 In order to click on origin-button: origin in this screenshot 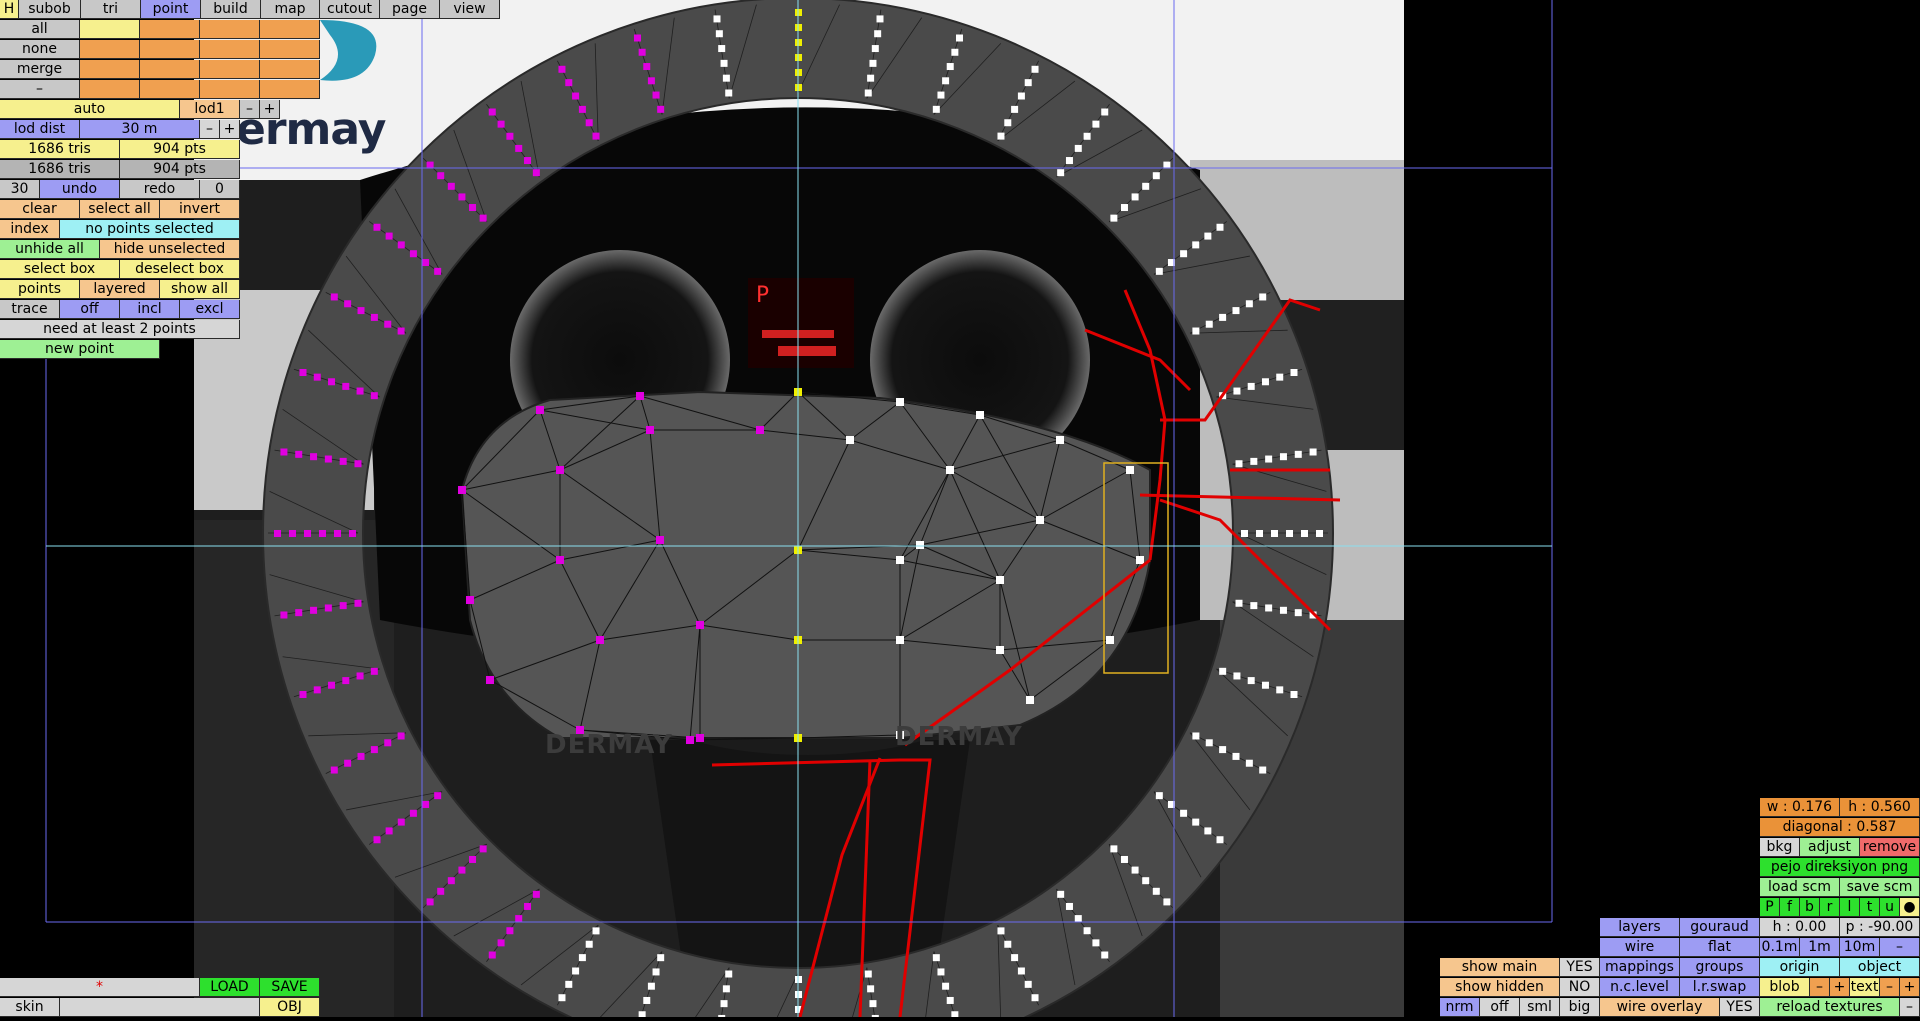, I will do `click(1800, 967)`.